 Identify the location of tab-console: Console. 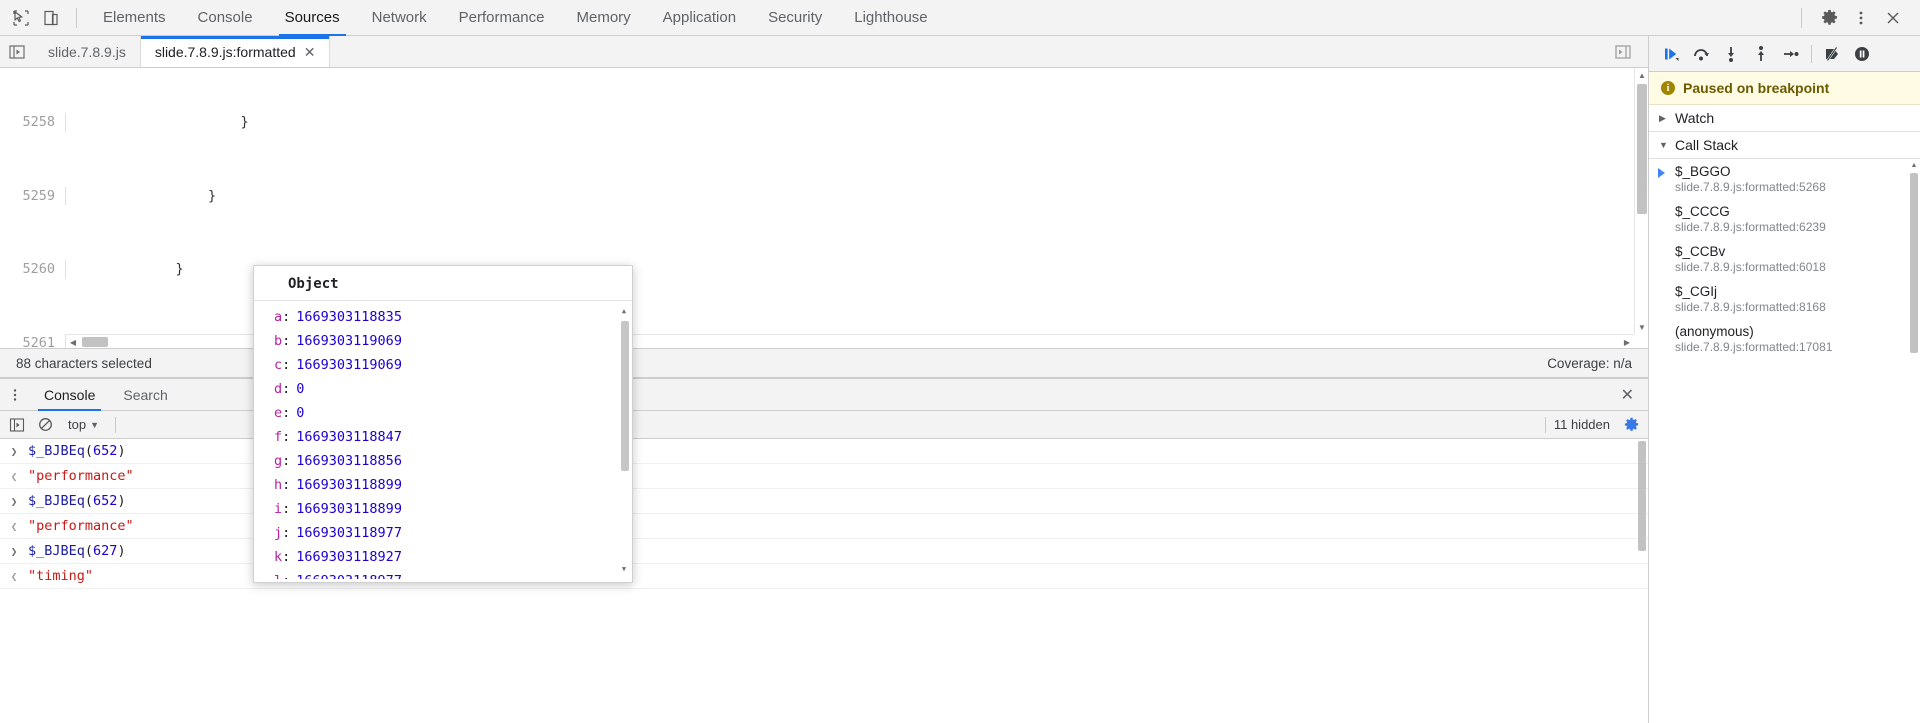
(225, 18).